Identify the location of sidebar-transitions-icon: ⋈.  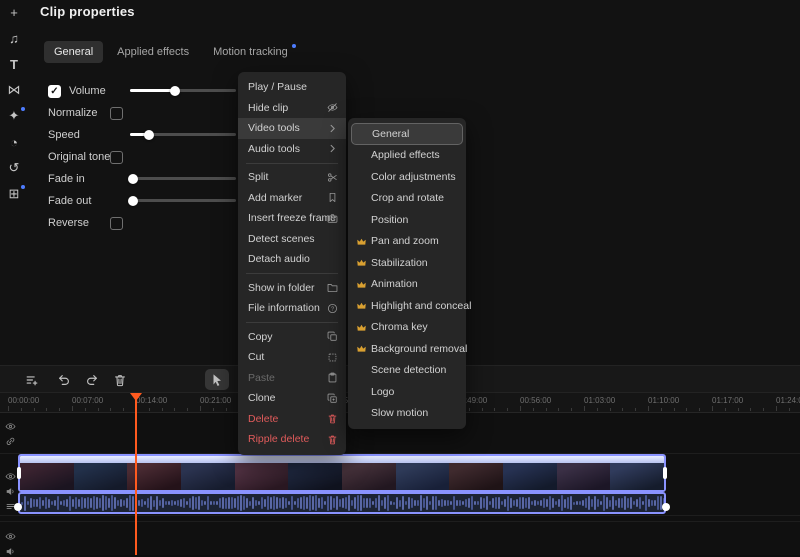
(14, 90).